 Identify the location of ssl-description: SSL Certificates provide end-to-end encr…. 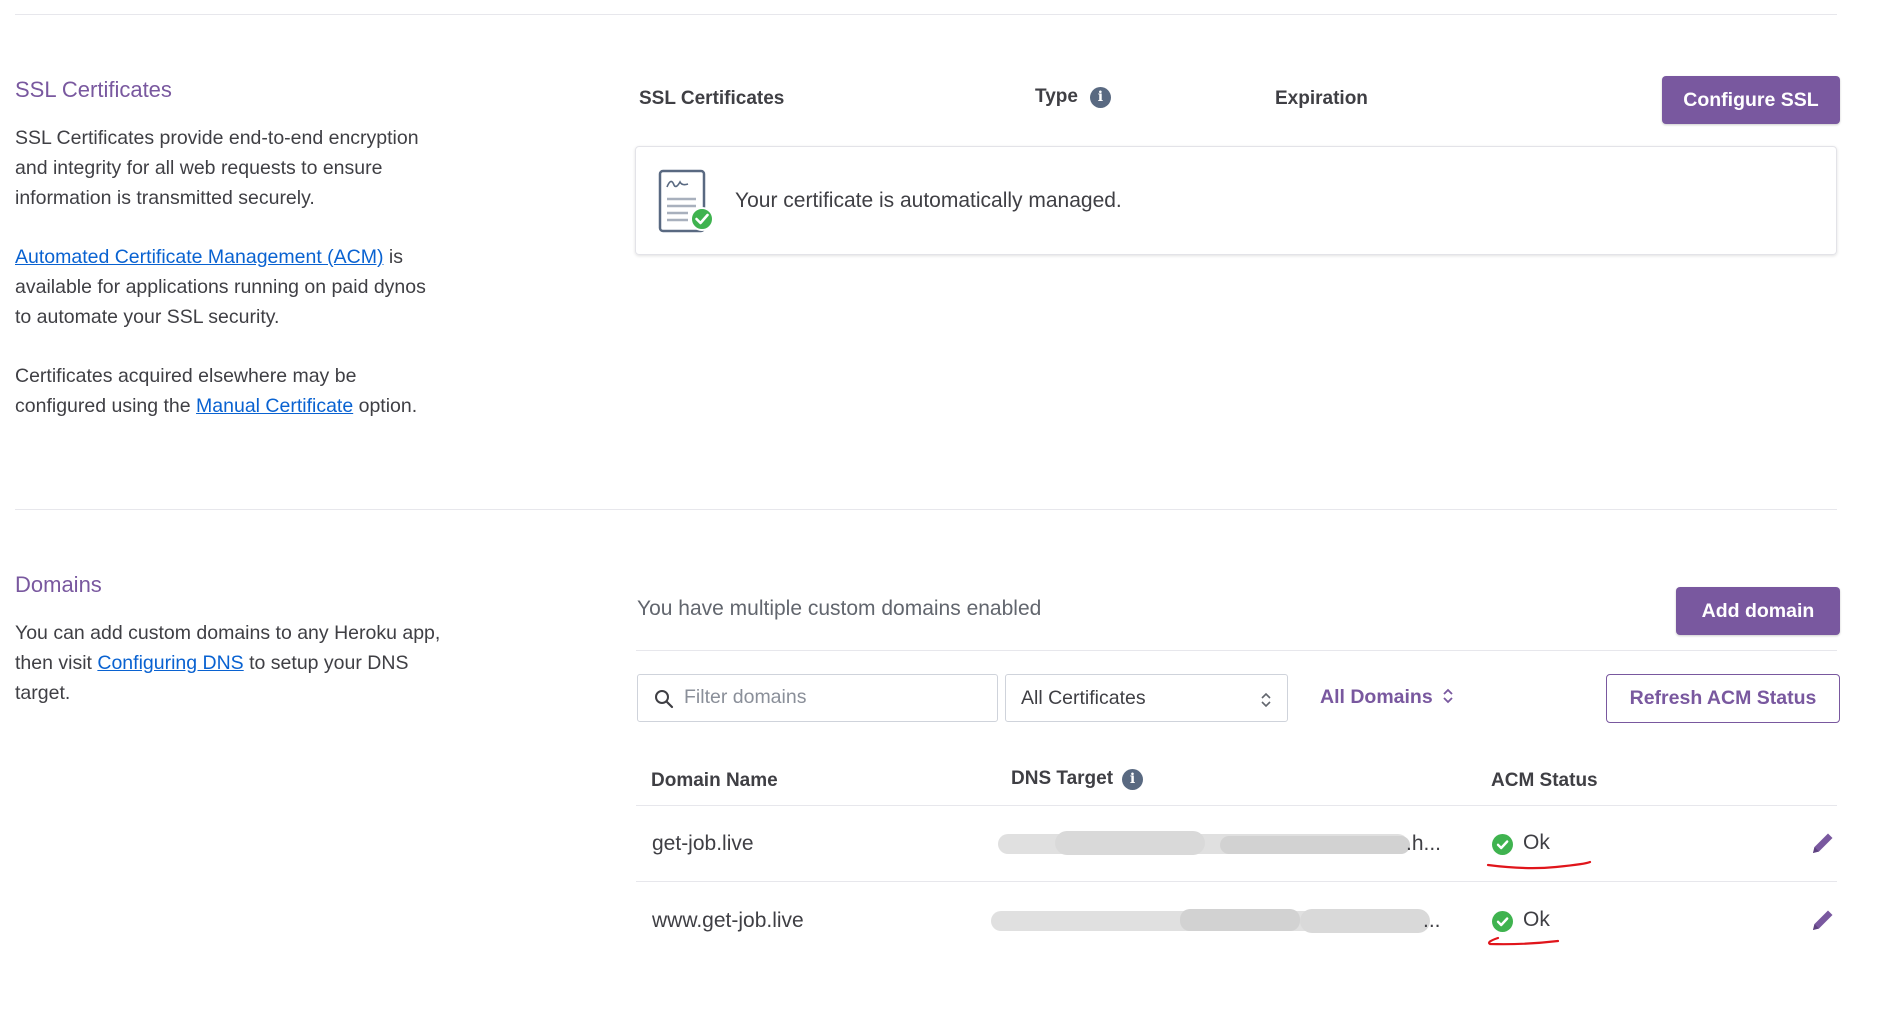
(230, 286).